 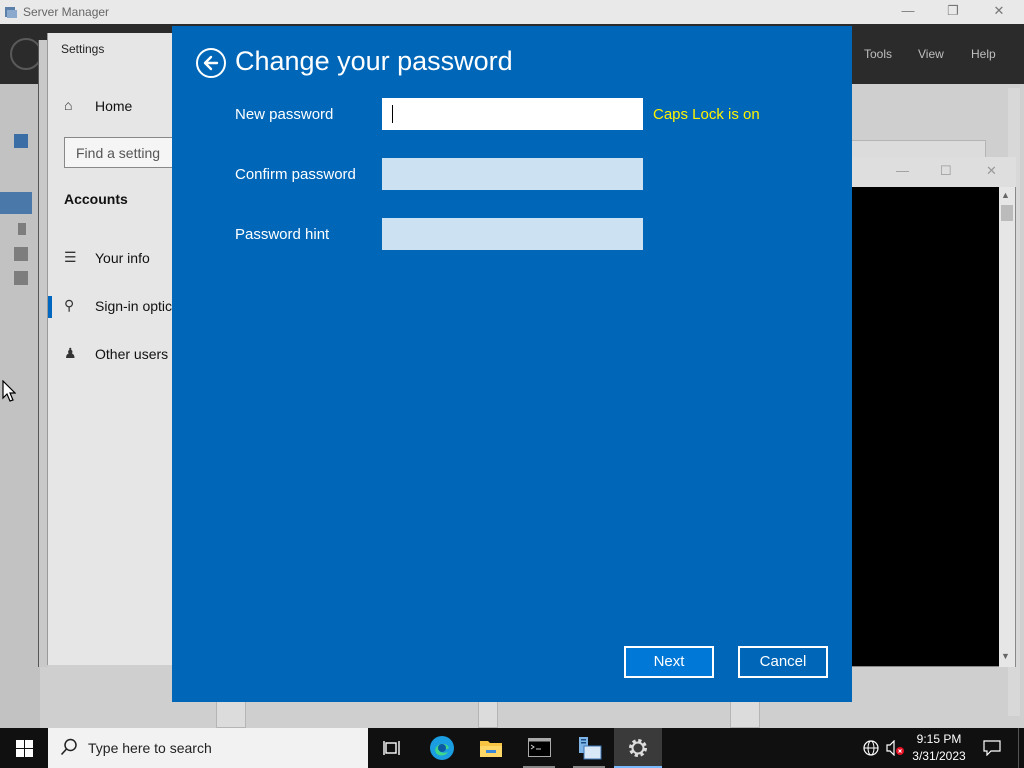 I want to click on taskbar-date: 3/31/2023, so click(x=939, y=756).